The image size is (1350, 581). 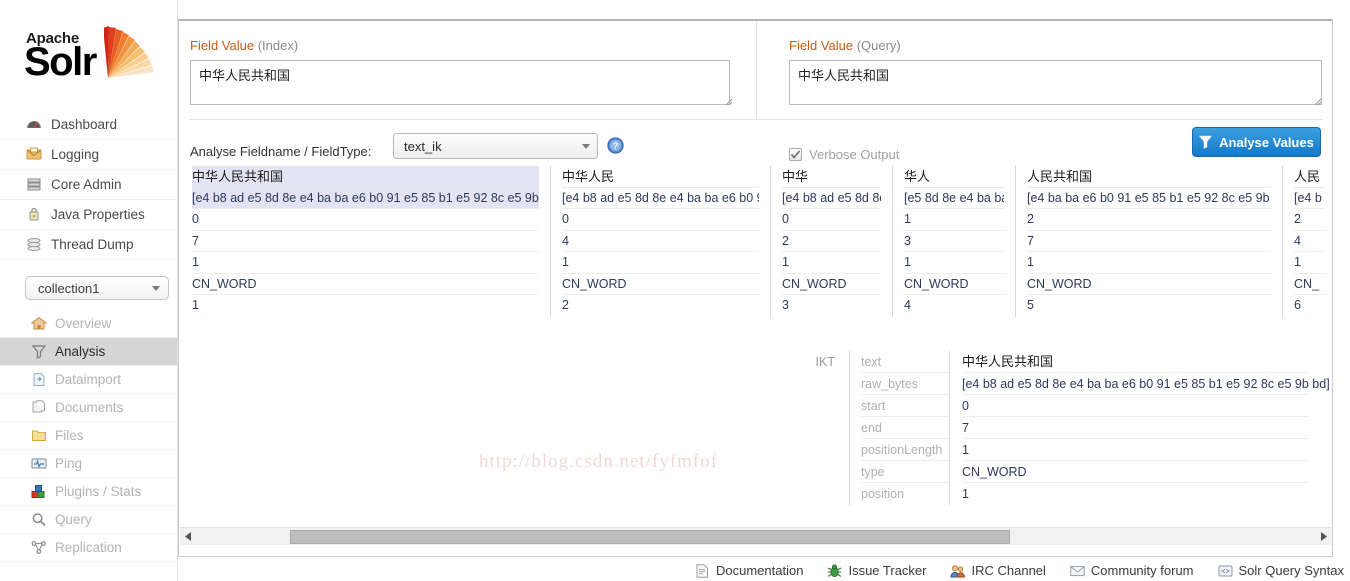 I want to click on verbose-output-checkbox, so click(x=795, y=154).